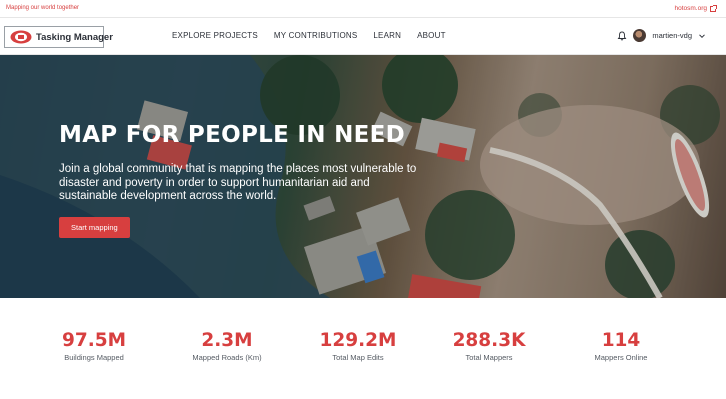  What do you see at coordinates (227, 357) in the screenshot?
I see `stat-label: Mapped Roads (Km)` at bounding box center [227, 357].